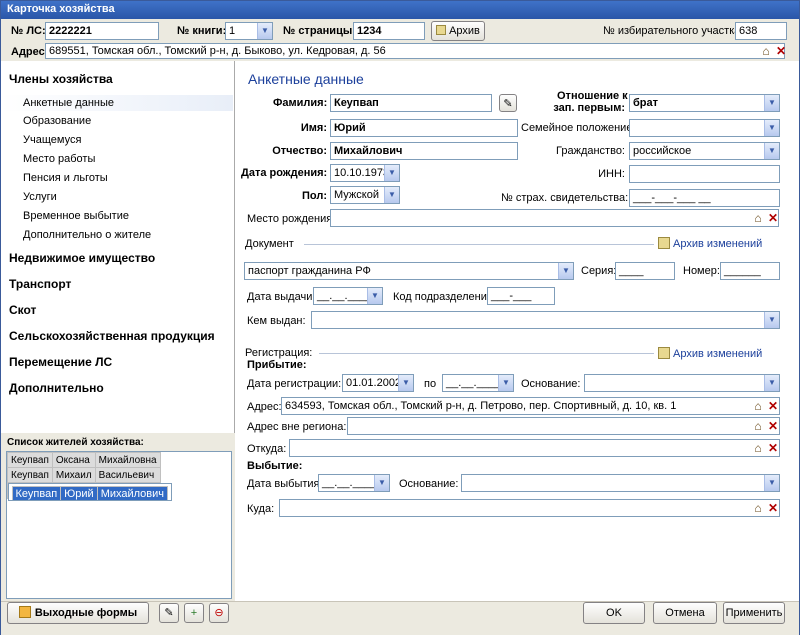  Describe the element at coordinates (710, 353) in the screenshot. I see `reg-archive-link: Архив изменений` at that location.